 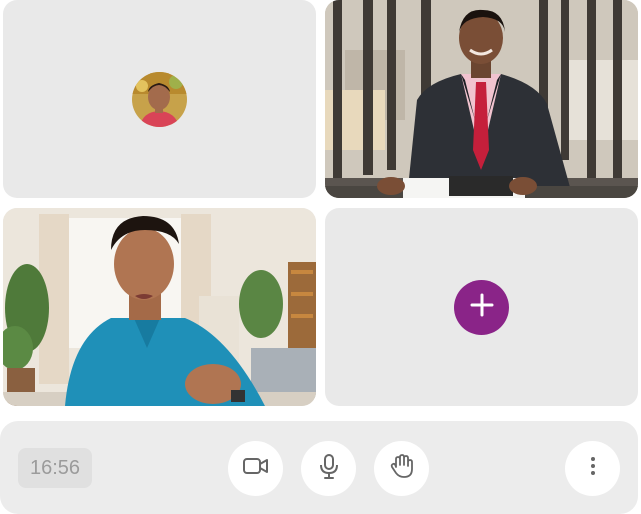 What do you see at coordinates (55, 468) in the screenshot?
I see `call-clock: 16:56` at bounding box center [55, 468].